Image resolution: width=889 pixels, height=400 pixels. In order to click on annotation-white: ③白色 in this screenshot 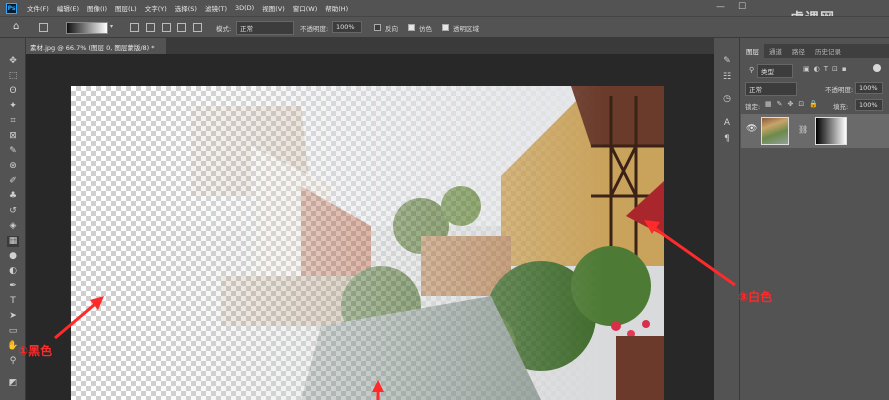, I will do `click(755, 297)`.